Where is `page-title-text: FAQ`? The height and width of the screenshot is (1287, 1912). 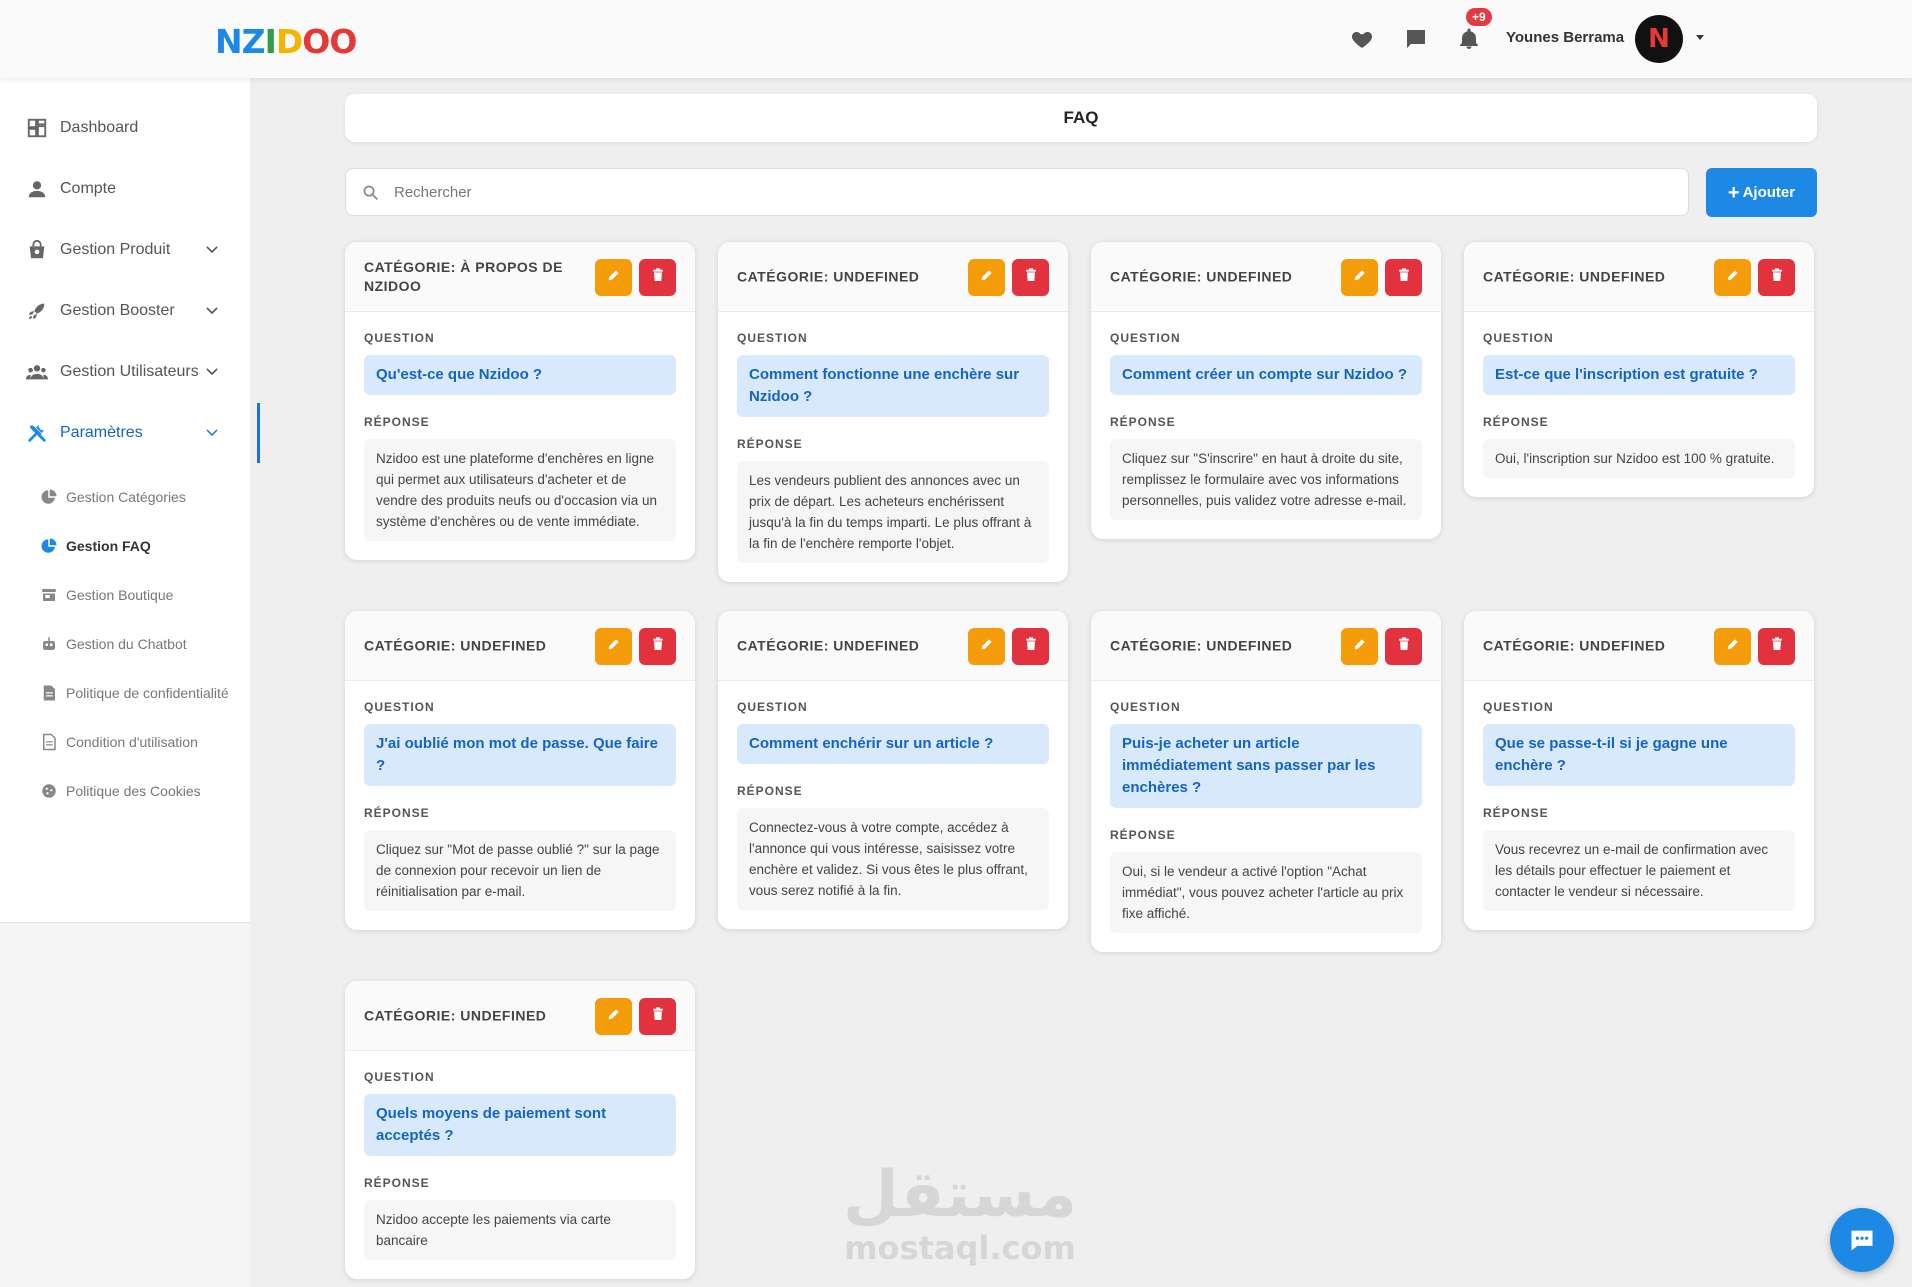
page-title-text: FAQ is located at coordinates (1081, 117).